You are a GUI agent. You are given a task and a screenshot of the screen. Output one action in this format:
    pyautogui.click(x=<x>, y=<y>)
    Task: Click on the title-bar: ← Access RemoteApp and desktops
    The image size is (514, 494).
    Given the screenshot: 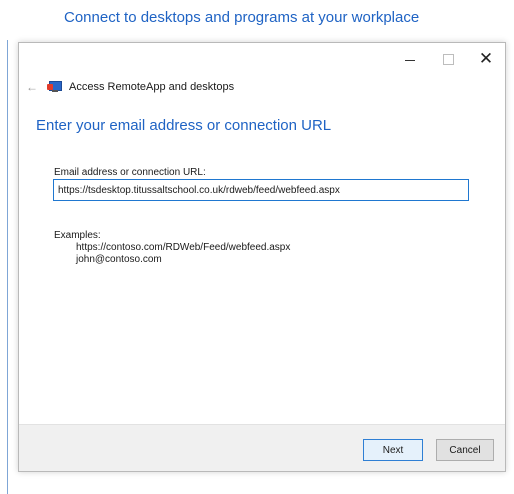 What is the action you would take?
    pyautogui.click(x=128, y=87)
    